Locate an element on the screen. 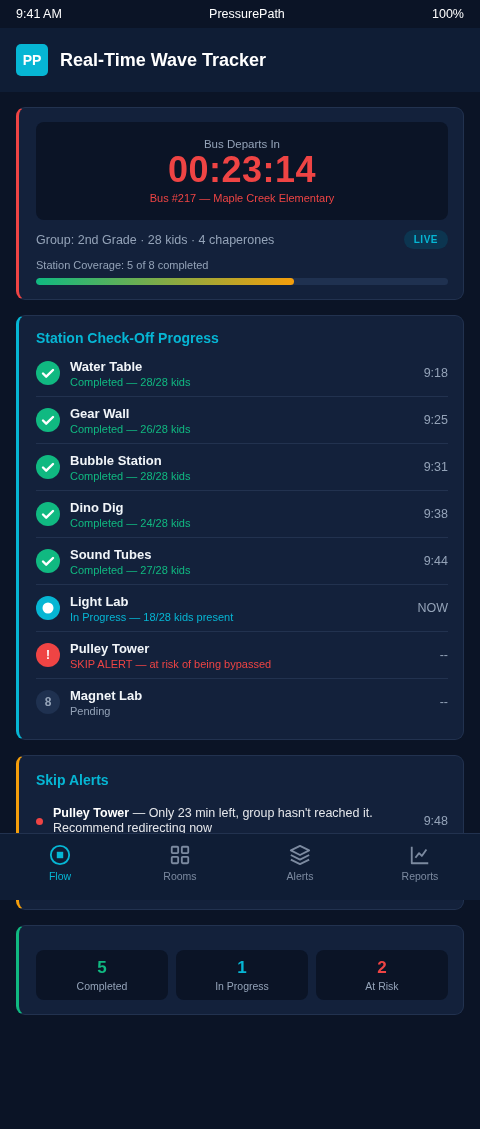 This screenshot has height=1129, width=480. alert-message: Pulley Tower — Only 23 min left, group hasn't reached it. Recommend redirecting now is located at coordinates (213, 821).